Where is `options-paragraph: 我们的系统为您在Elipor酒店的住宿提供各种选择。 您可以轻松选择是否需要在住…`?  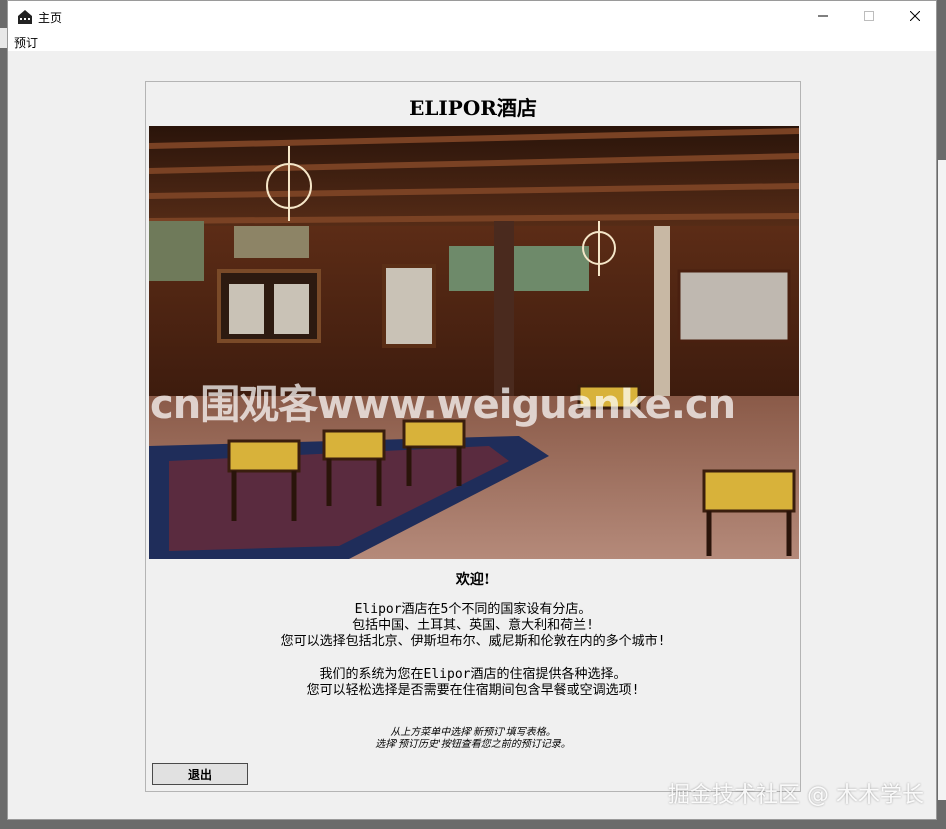 options-paragraph: 我们的系统为您在Elipor酒店的住宿提供各种选择。 您可以轻松选择是否需要在住… is located at coordinates (473, 683).